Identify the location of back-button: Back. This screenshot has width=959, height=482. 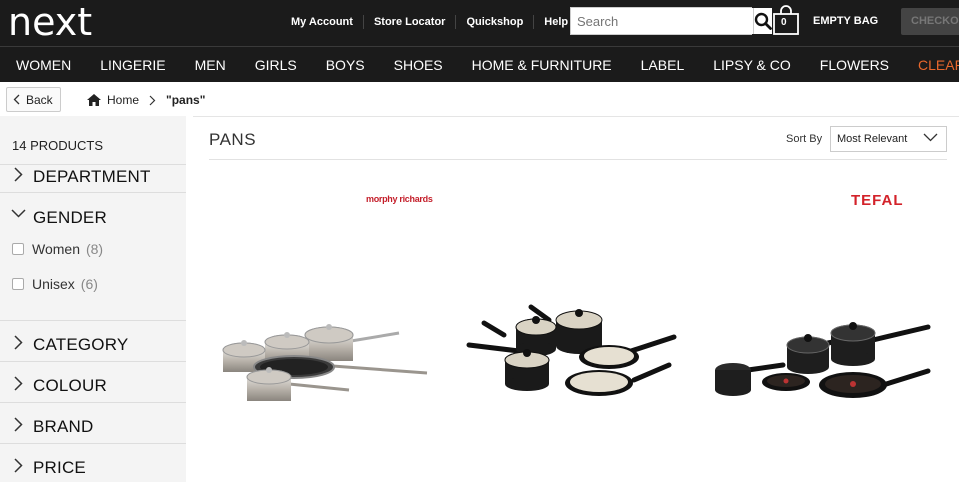
(33, 99).